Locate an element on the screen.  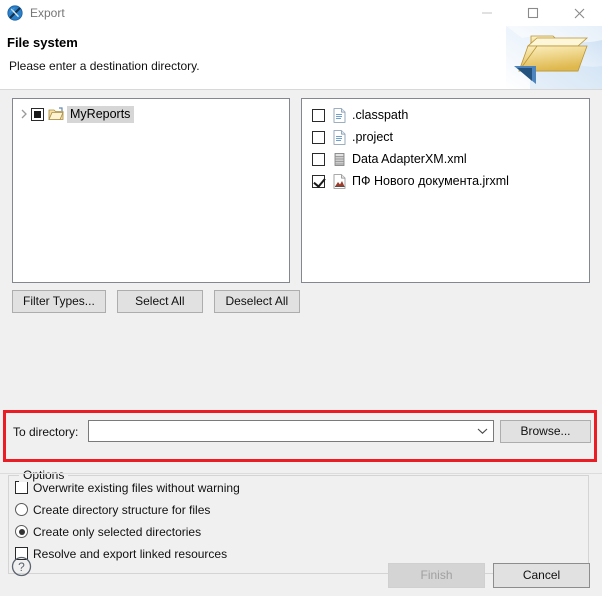
source-tree-panel: MyReports is located at coordinates (151, 190).